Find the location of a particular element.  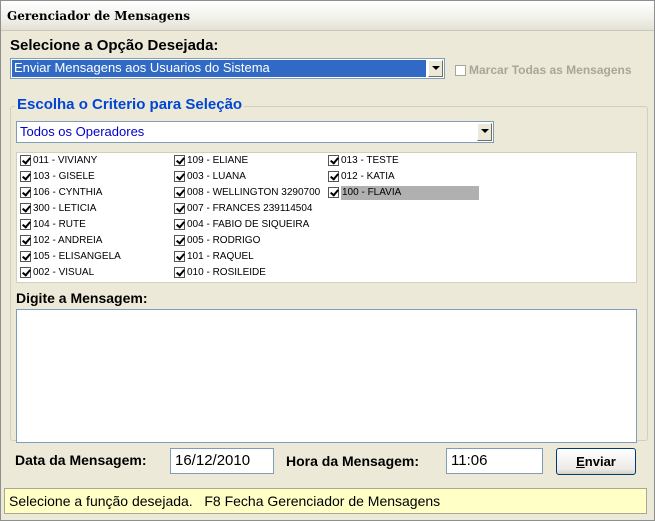

operator-item: 003 - LUANA is located at coordinates (210, 177).